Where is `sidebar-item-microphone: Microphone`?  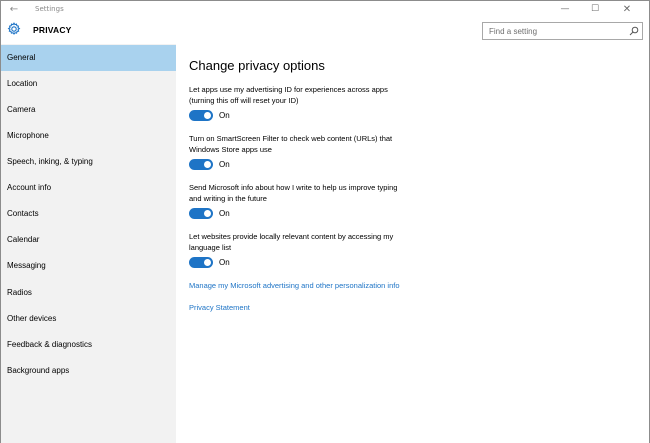
sidebar-item-microphone: Microphone is located at coordinates (88, 136).